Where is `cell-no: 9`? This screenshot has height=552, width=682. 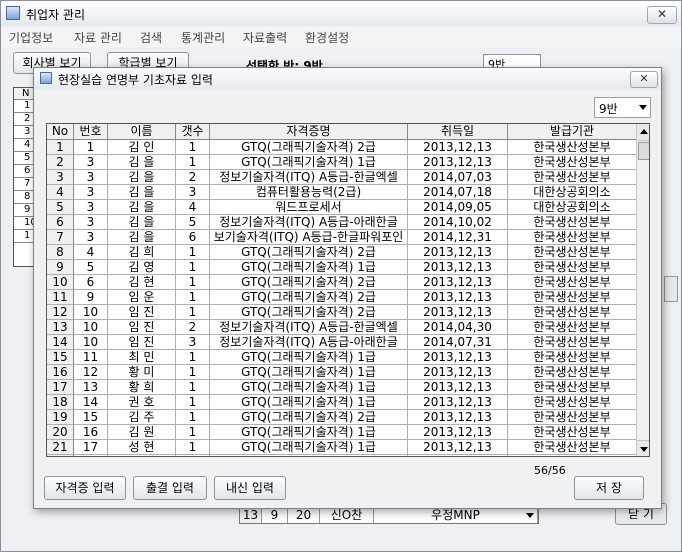 cell-no: 9 is located at coordinates (60, 267).